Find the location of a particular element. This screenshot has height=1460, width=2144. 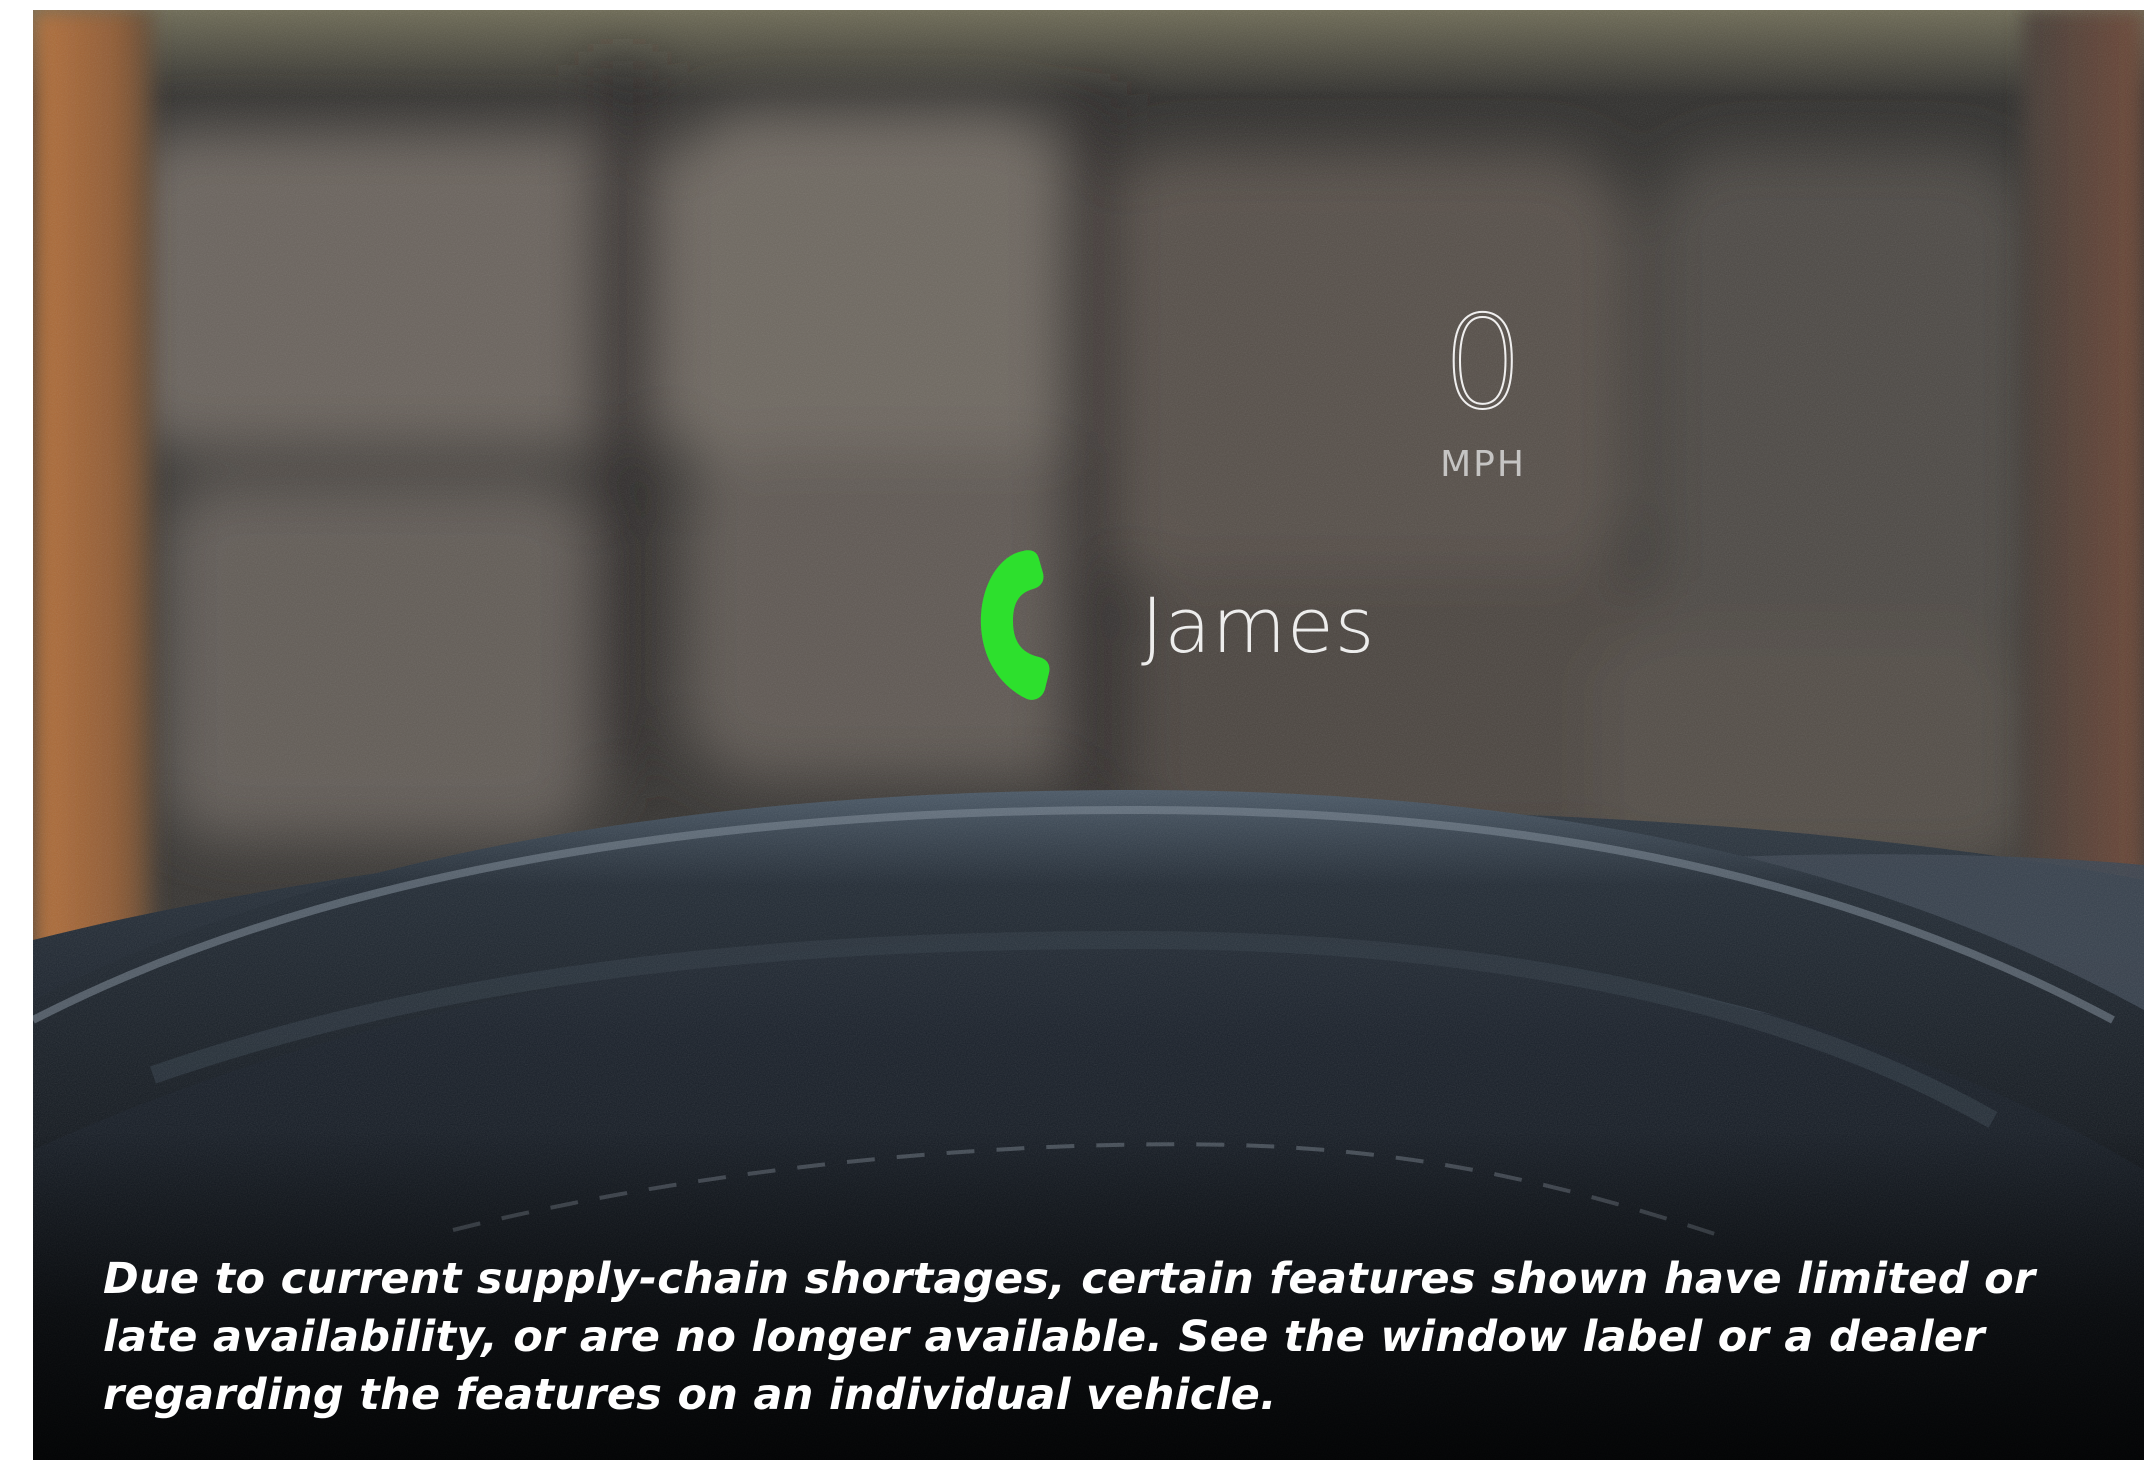

hud-incoming-call: James is located at coordinates (1173, 625).